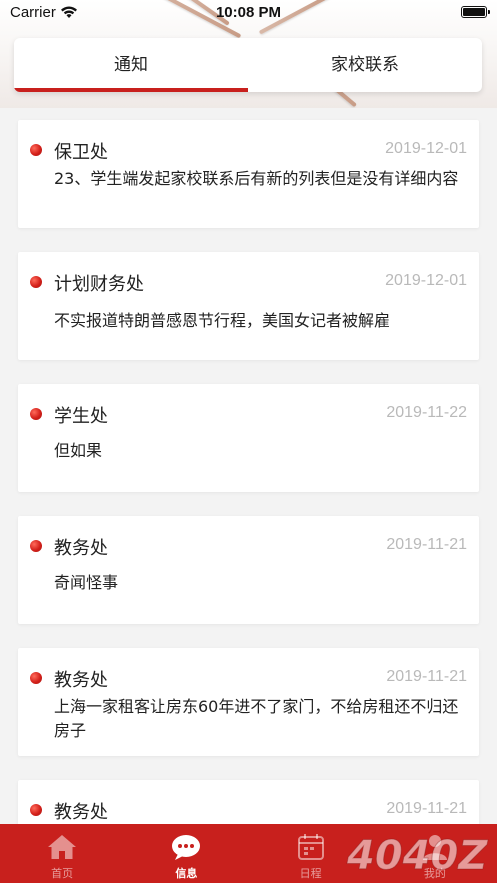 The width and height of the screenshot is (497, 883). I want to click on tab-home-school-contact: 家校联系, so click(365, 65).